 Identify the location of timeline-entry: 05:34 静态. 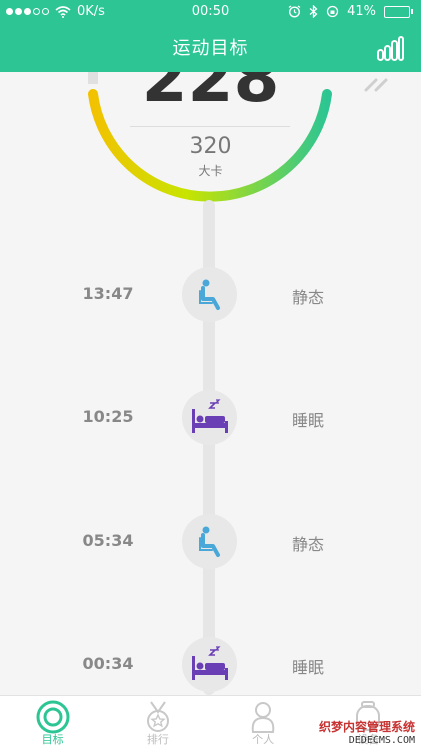
(210, 542).